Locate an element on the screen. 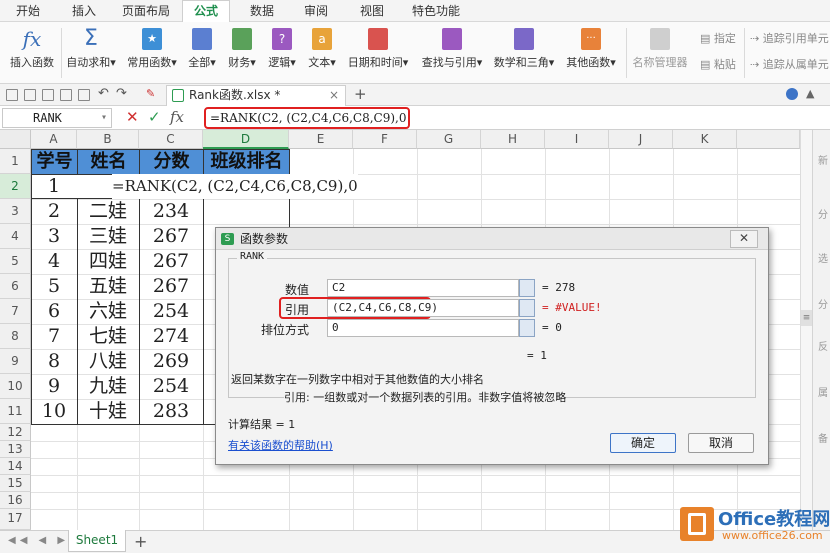  table-cell-name: 九娃 is located at coordinates (108, 386).